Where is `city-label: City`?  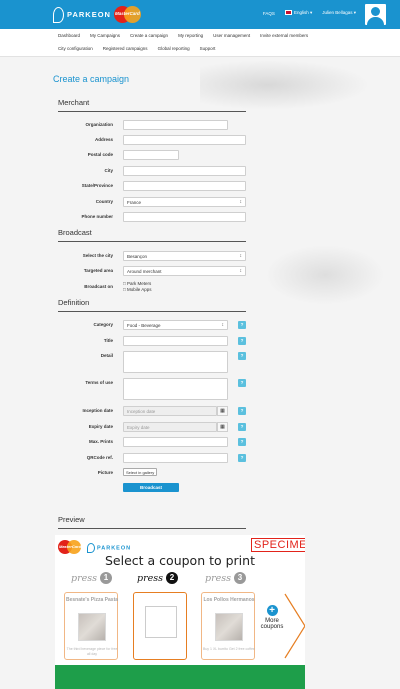 city-label: City is located at coordinates (108, 170).